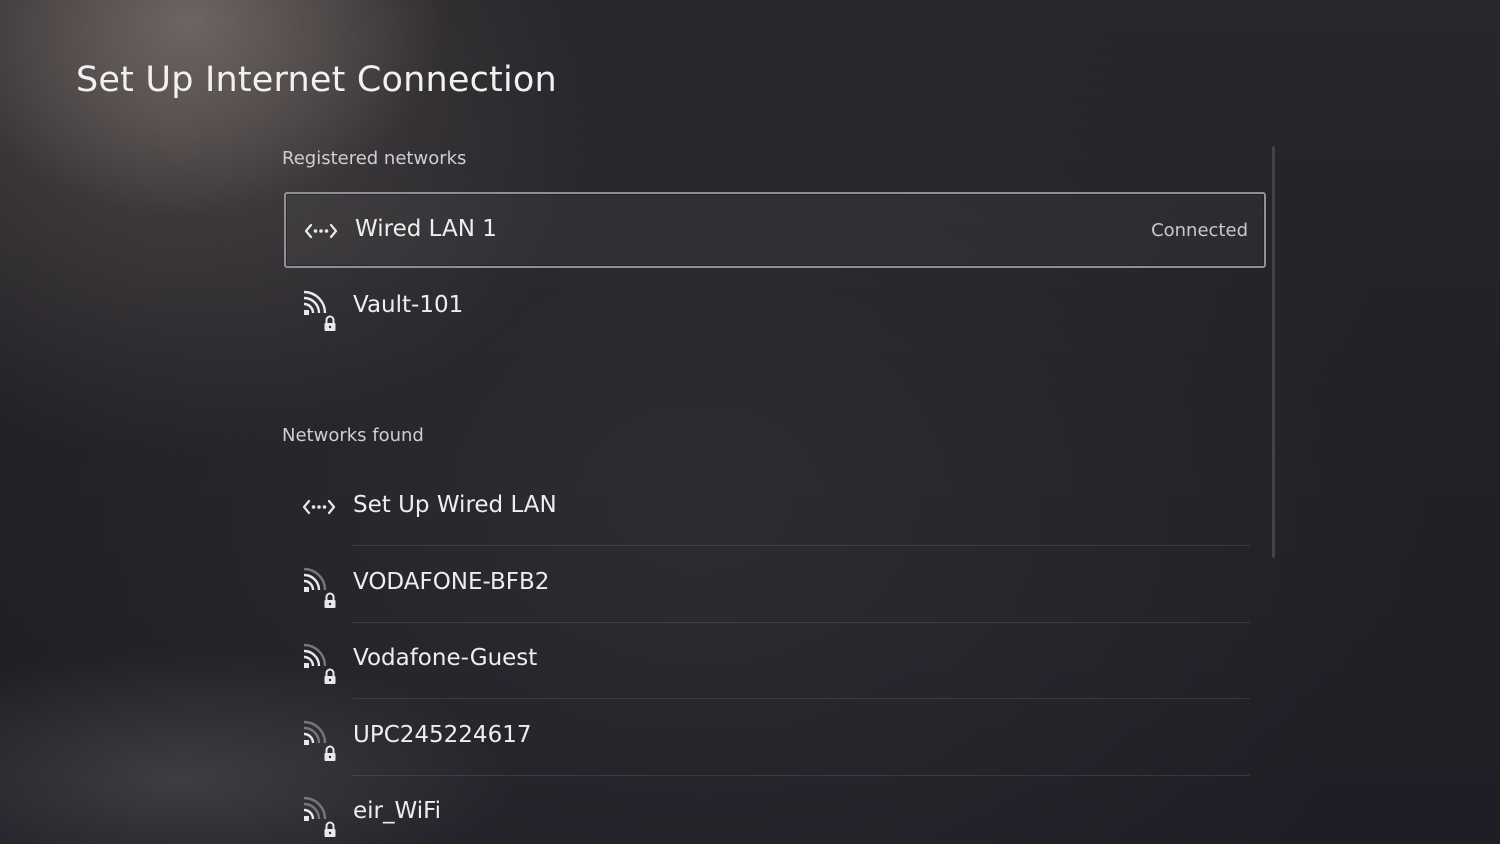 This screenshot has height=844, width=1500. Describe the element at coordinates (426, 229) in the screenshot. I see `network-name: Wired LAN 1` at that location.